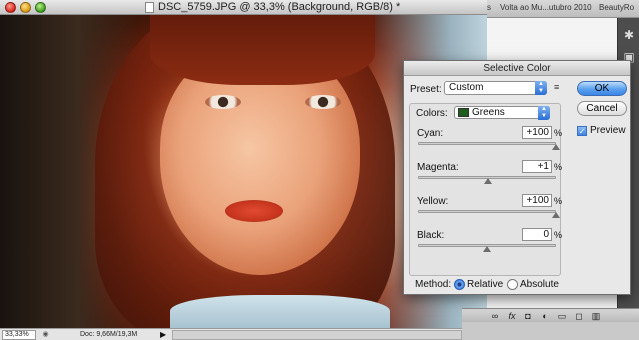  I want to click on cyan-unit: %, so click(558, 133).